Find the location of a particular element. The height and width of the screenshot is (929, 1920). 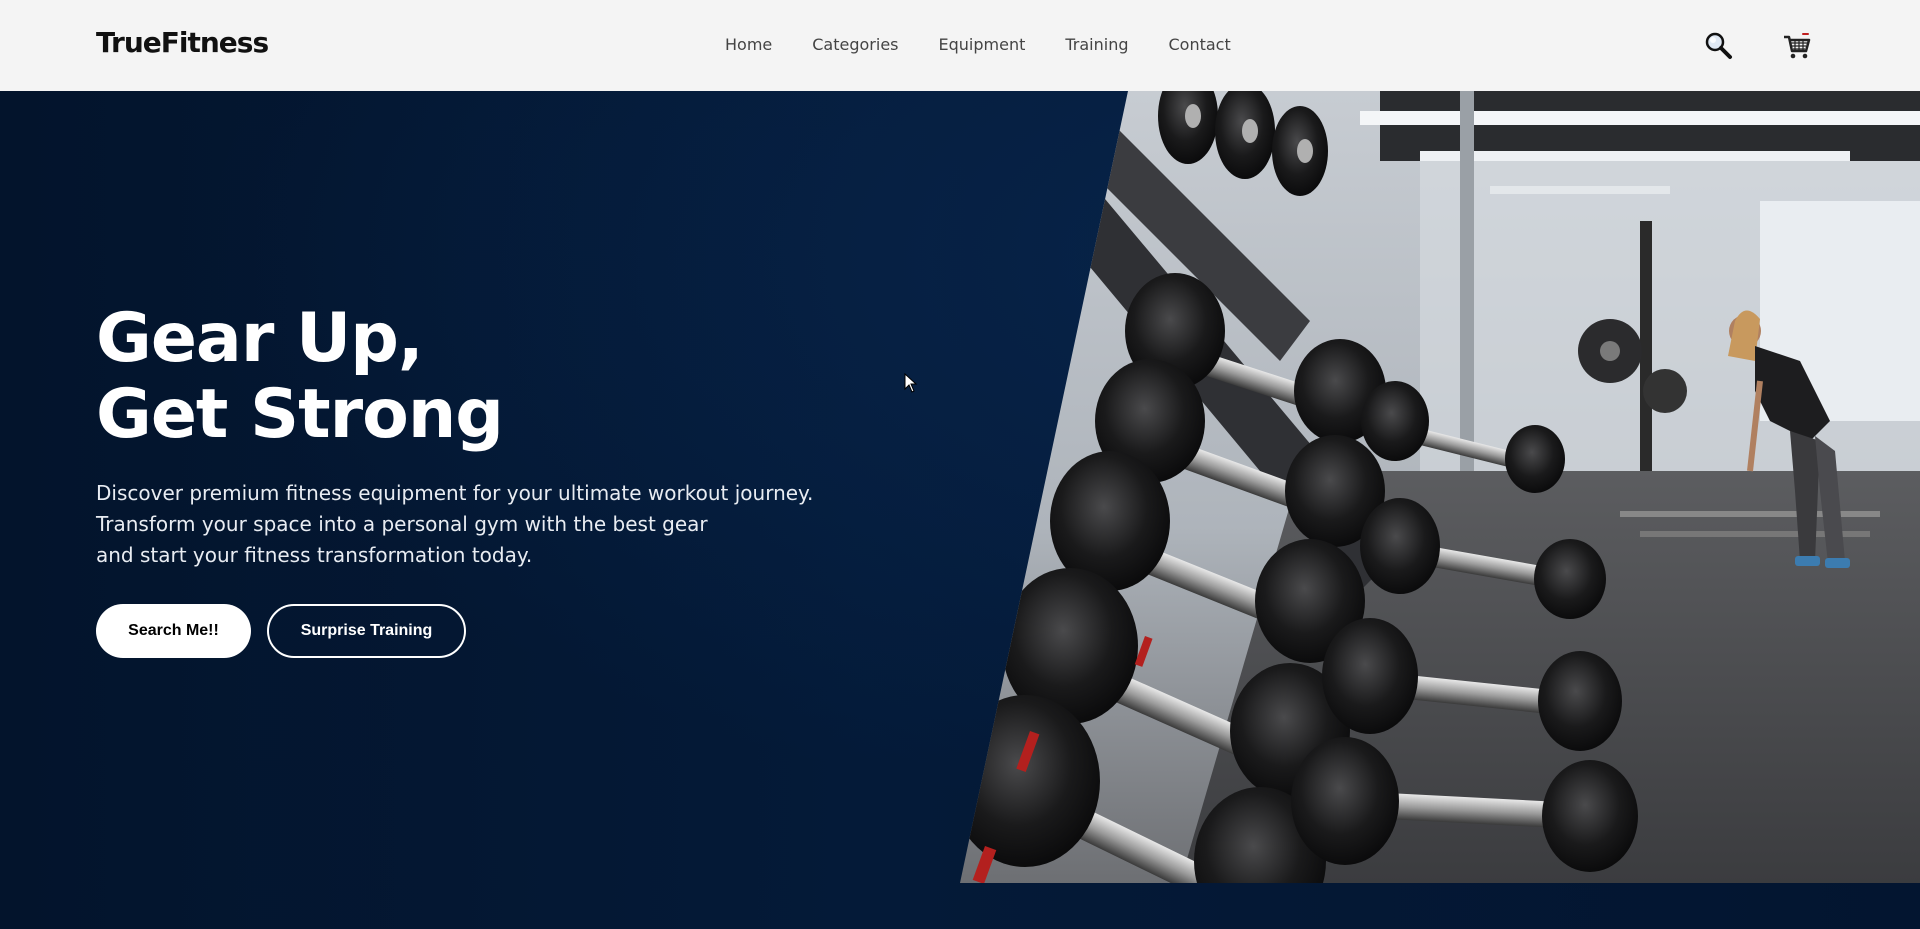

search-icon is located at coordinates (1719, 46).